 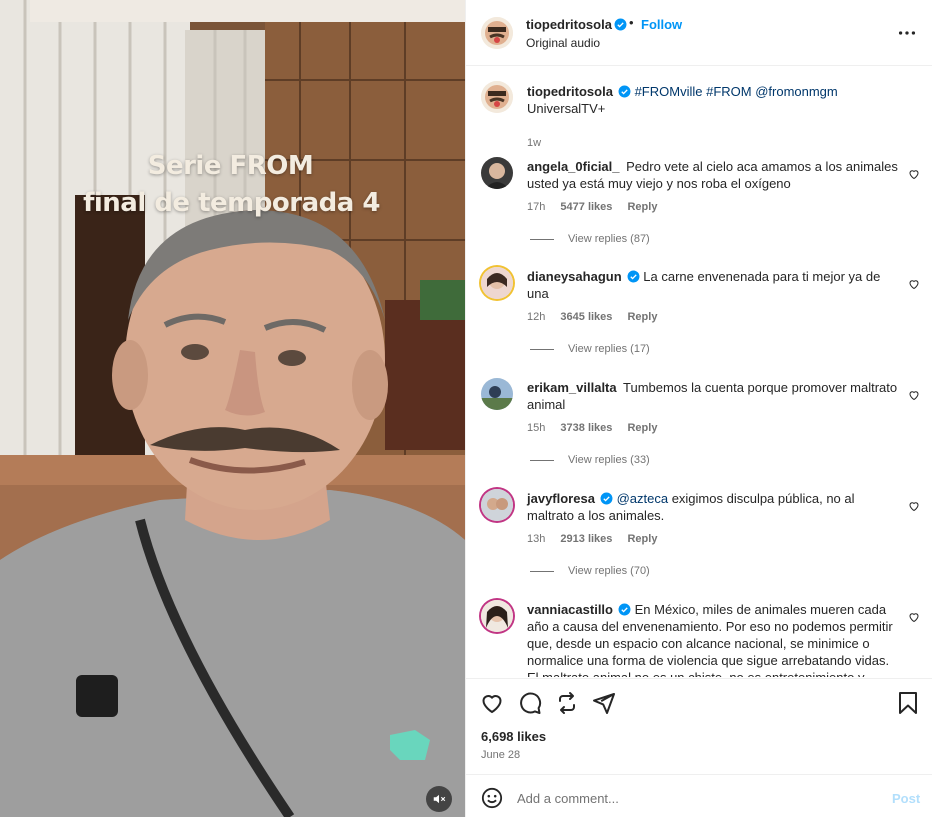 I want to click on comment-likes: 2913 likes, so click(x=586, y=539).